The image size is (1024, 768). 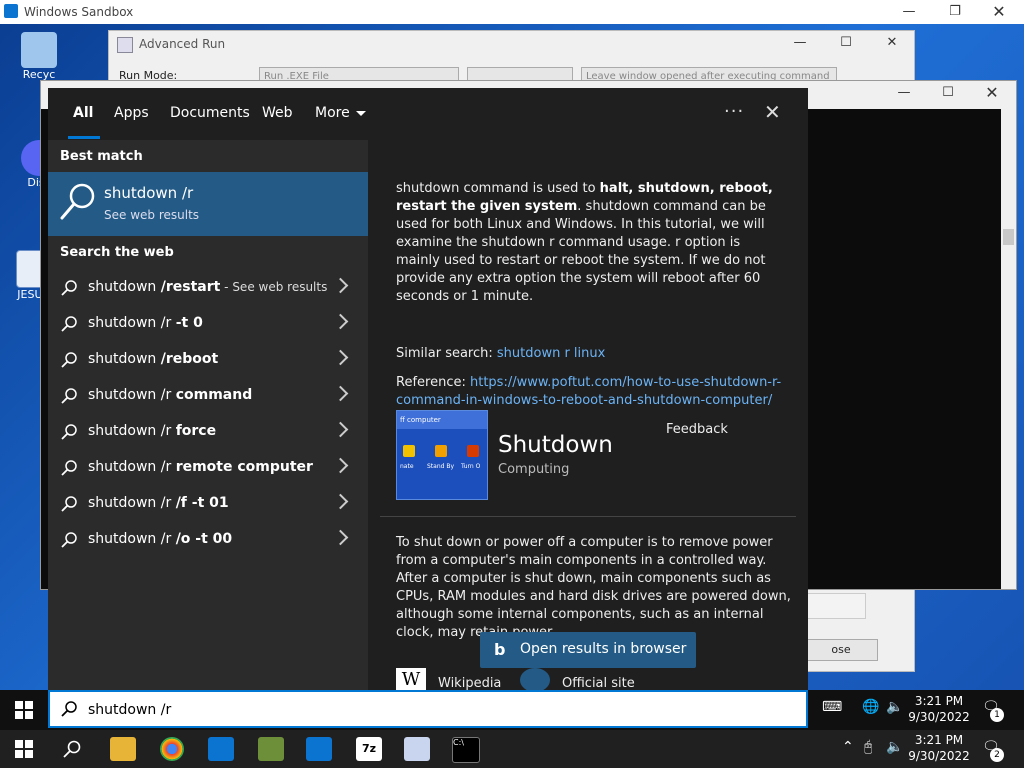 What do you see at coordinates (388, 710) in the screenshot?
I see `search-input` at bounding box center [388, 710].